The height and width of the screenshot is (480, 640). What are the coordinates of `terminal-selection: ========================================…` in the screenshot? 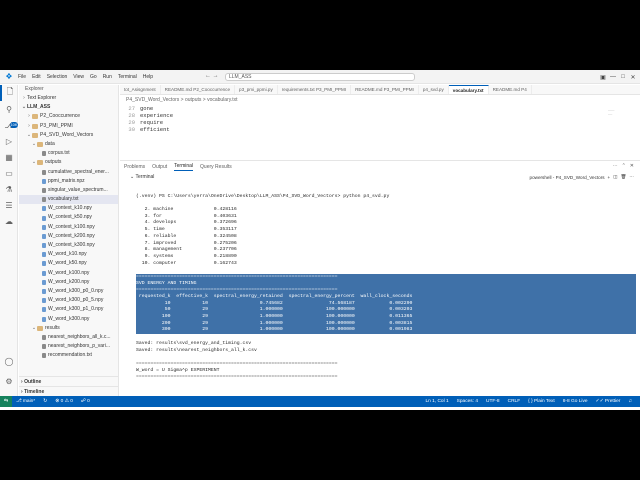 It's located at (386, 304).